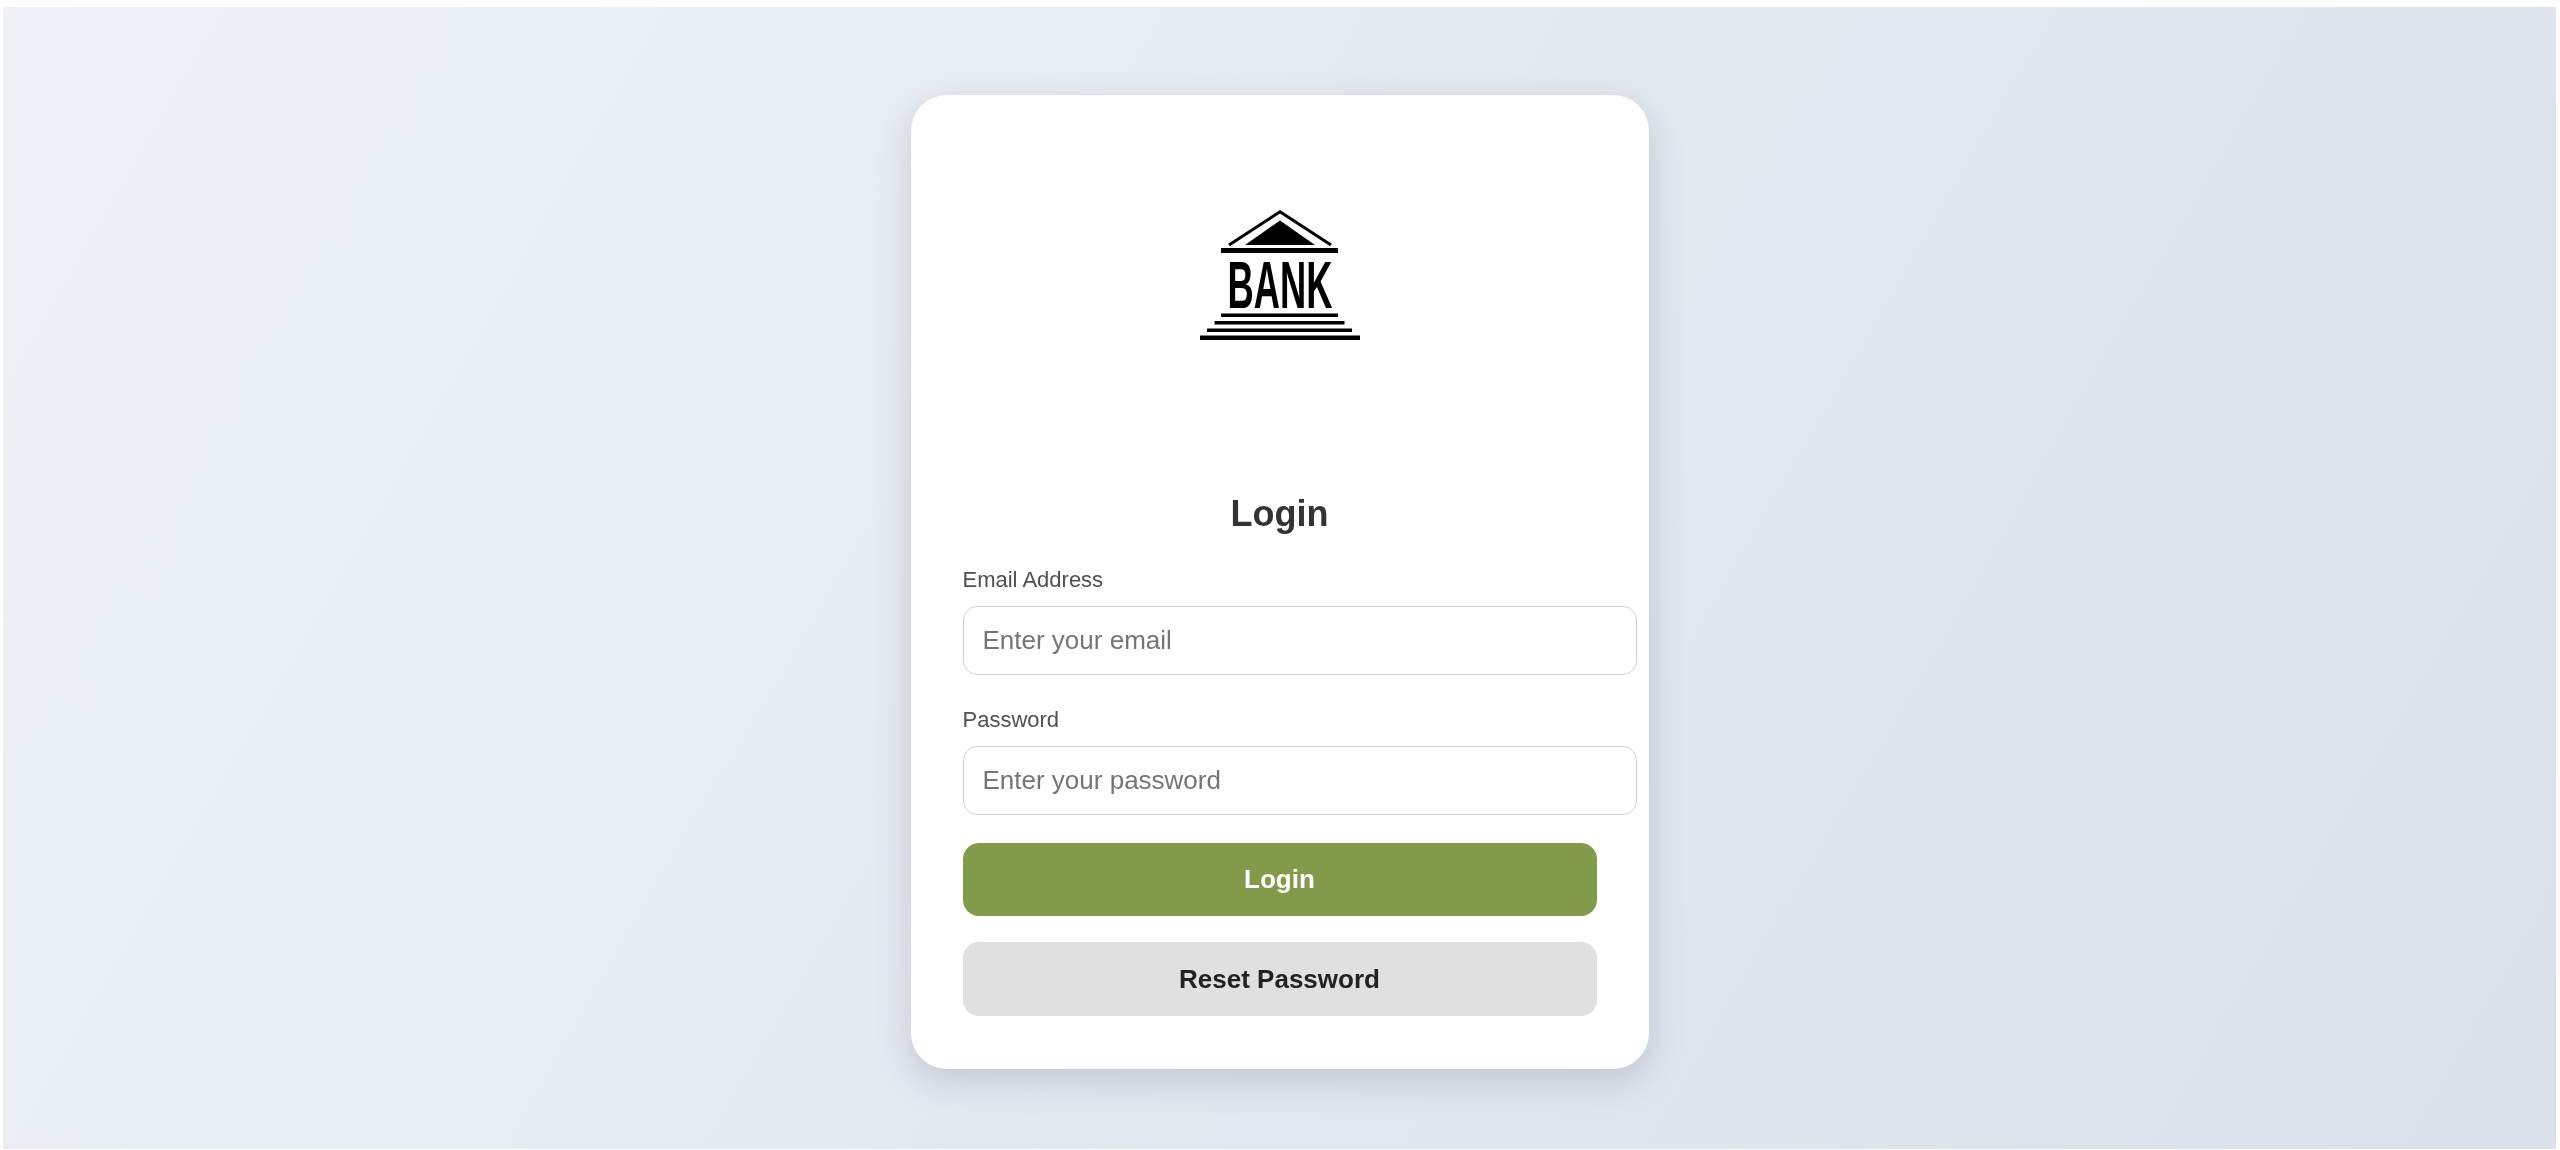 The height and width of the screenshot is (1150, 2560). What do you see at coordinates (1033, 580) in the screenshot?
I see `field-label: Email Address` at bounding box center [1033, 580].